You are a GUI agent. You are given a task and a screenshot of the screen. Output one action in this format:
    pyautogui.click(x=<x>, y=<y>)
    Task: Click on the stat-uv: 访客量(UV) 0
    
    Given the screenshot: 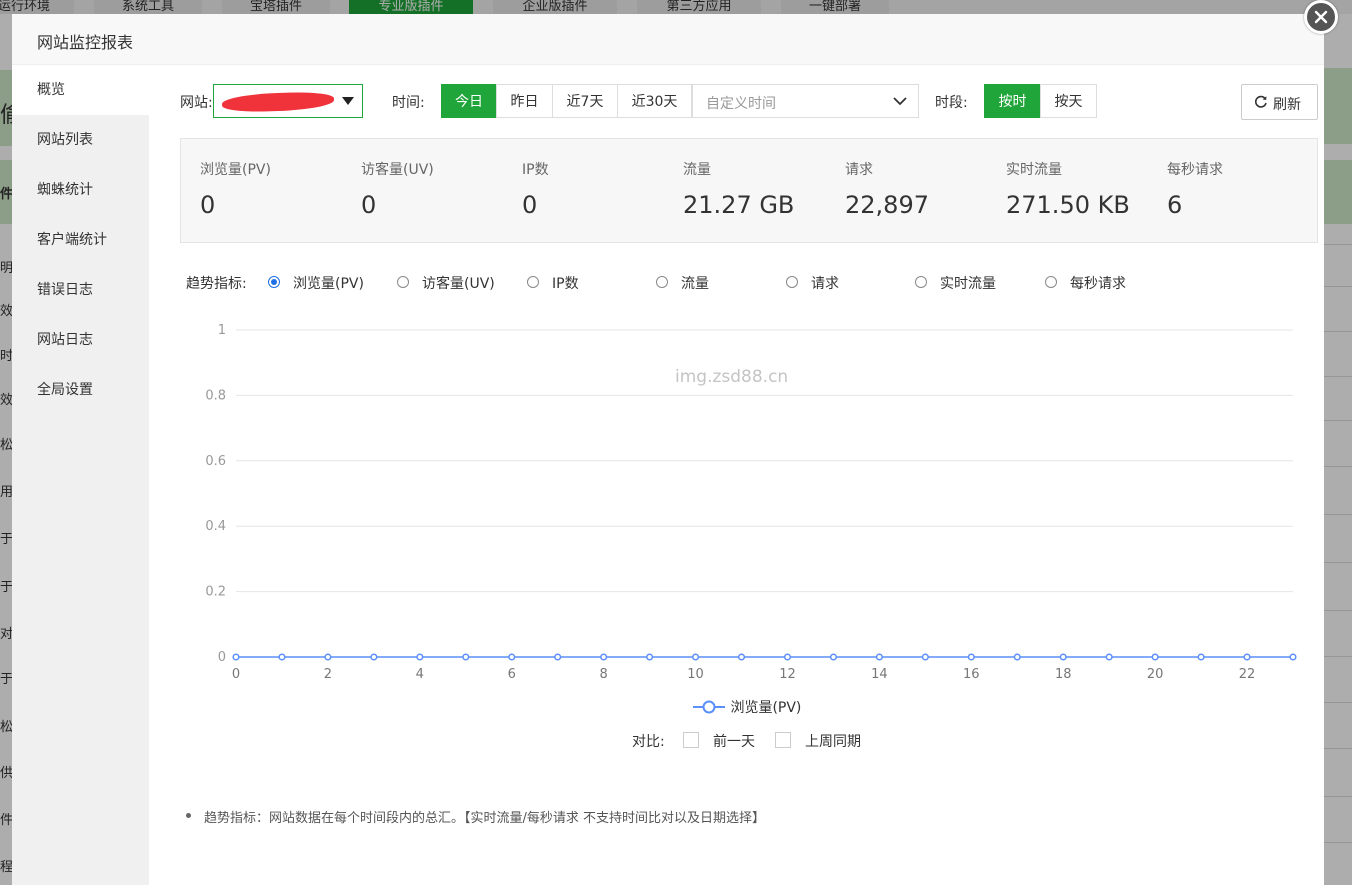 What is the action you would take?
    pyautogui.click(x=397, y=189)
    